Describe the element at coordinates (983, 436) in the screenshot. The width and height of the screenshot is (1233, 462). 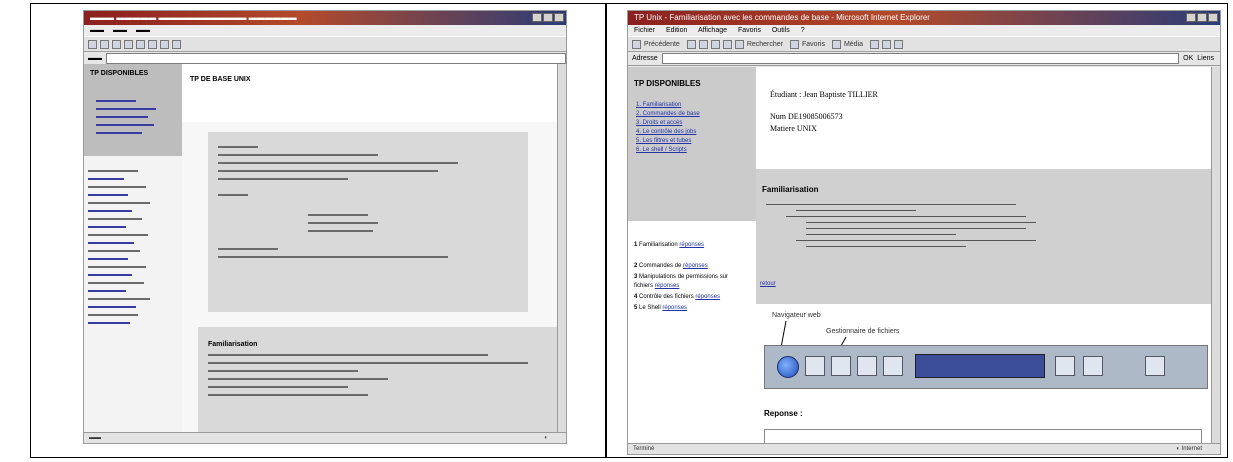
I see `answer-textarea` at that location.